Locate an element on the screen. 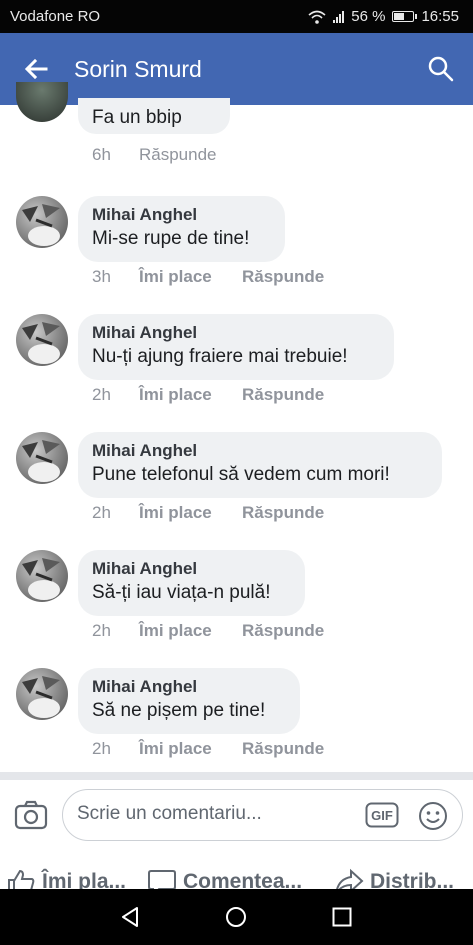 This screenshot has width=473, height=945. comment-bubble-partial: Fa un bbip is located at coordinates (154, 116).